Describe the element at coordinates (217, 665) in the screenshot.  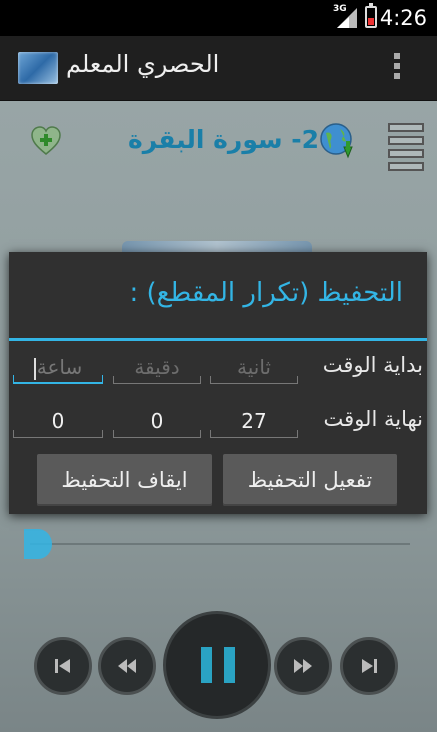
I see `pause-button` at that location.